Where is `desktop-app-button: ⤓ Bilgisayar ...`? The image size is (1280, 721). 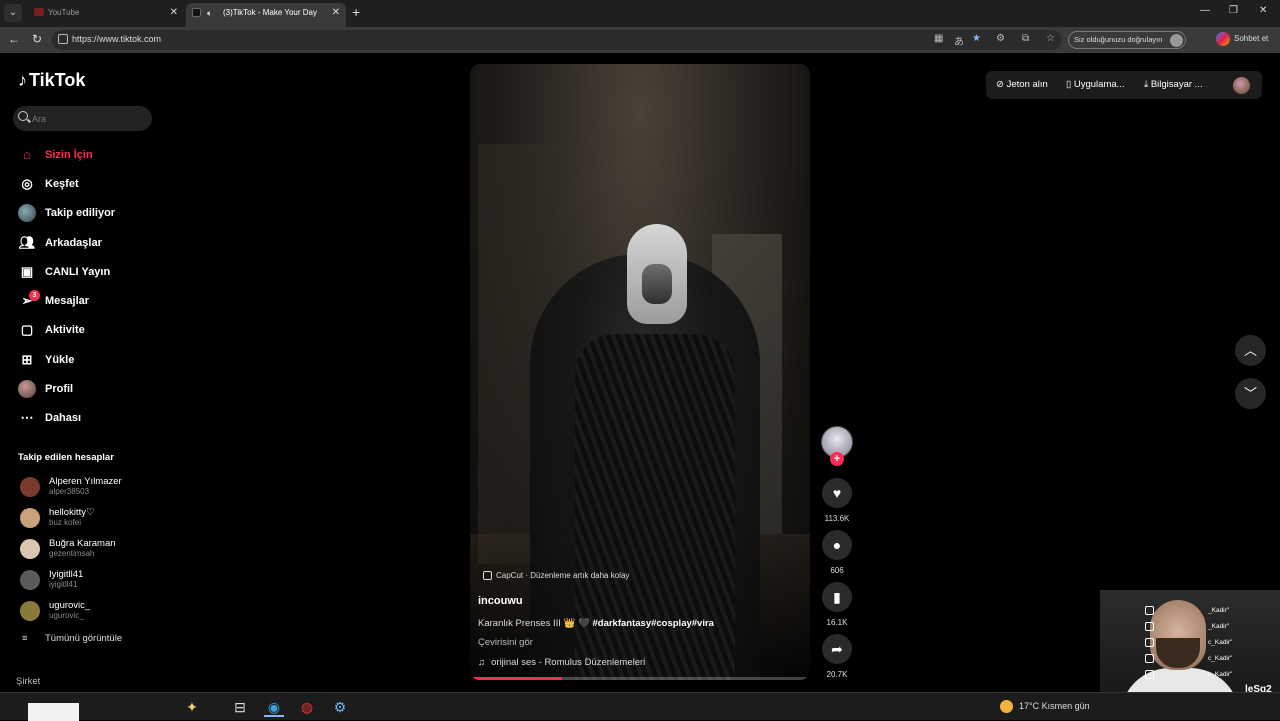 desktop-app-button: ⤓ Bilgisayar ... is located at coordinates (1173, 84).